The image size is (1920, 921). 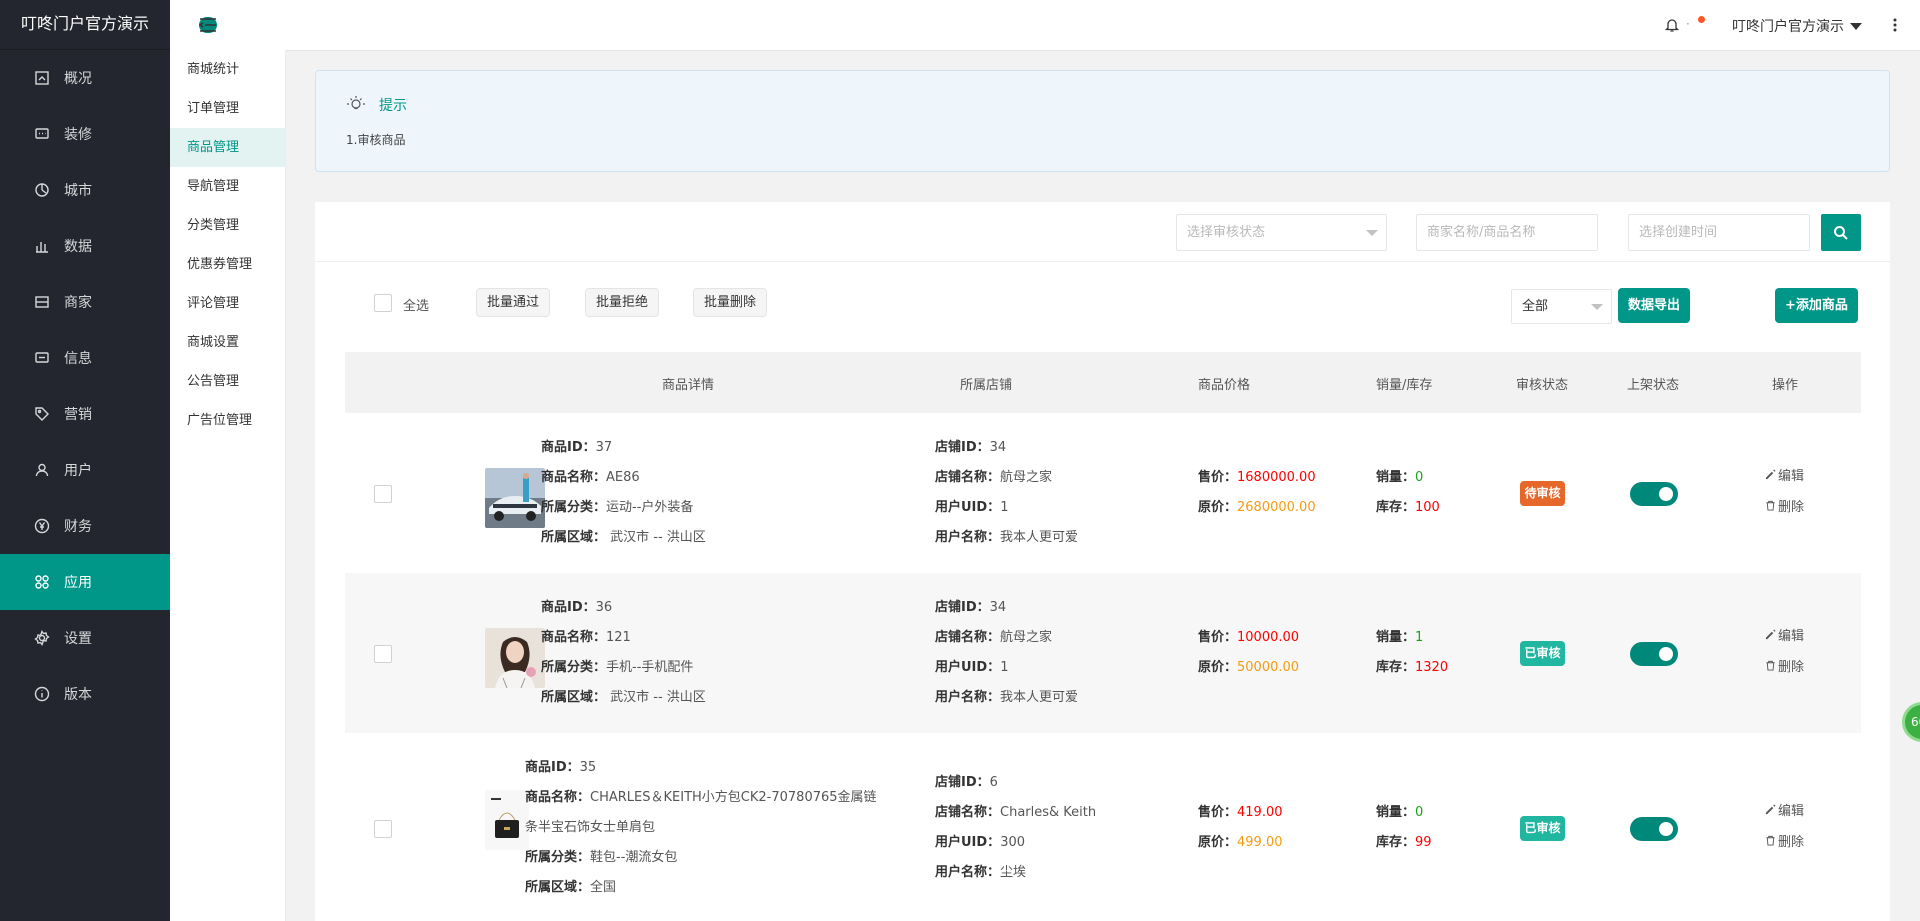 What do you see at coordinates (383, 303) in the screenshot?
I see `select-all-checkbox` at bounding box center [383, 303].